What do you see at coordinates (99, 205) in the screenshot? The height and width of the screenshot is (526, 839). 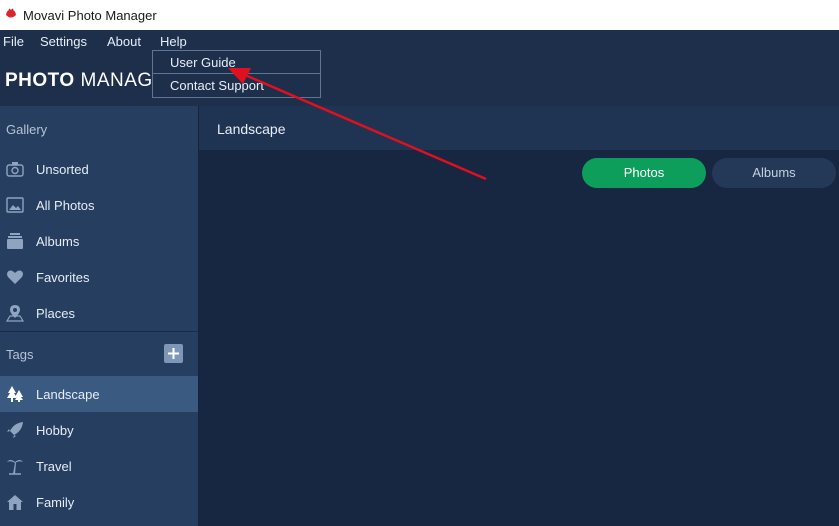 I see `sidebar-item-all-photos: All Photos` at bounding box center [99, 205].